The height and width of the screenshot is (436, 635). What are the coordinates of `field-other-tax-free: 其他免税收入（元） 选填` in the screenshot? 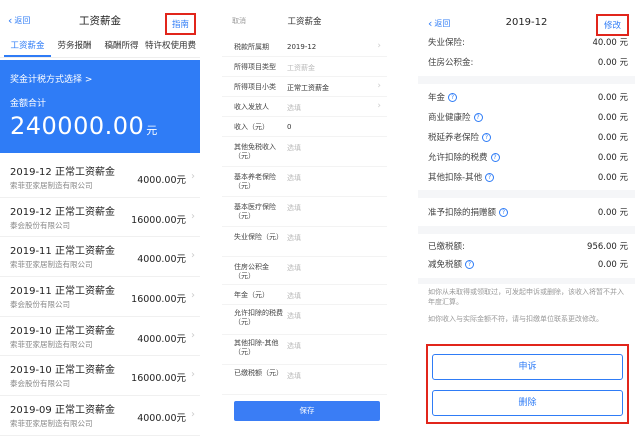 It's located at (304, 152).